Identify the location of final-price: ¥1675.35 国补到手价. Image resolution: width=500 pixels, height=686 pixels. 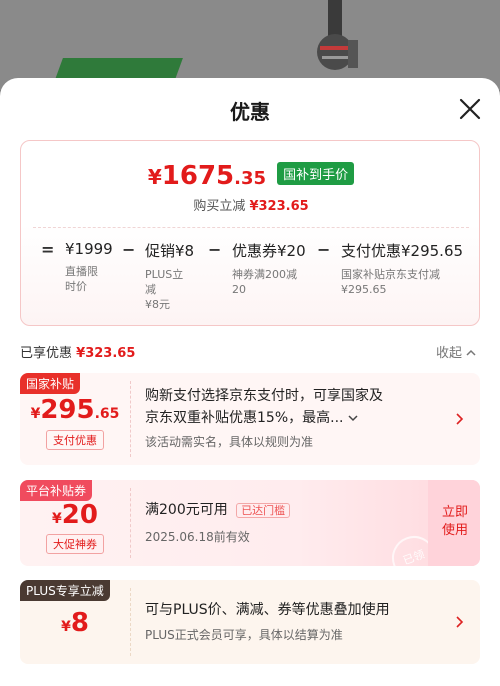
(251, 176).